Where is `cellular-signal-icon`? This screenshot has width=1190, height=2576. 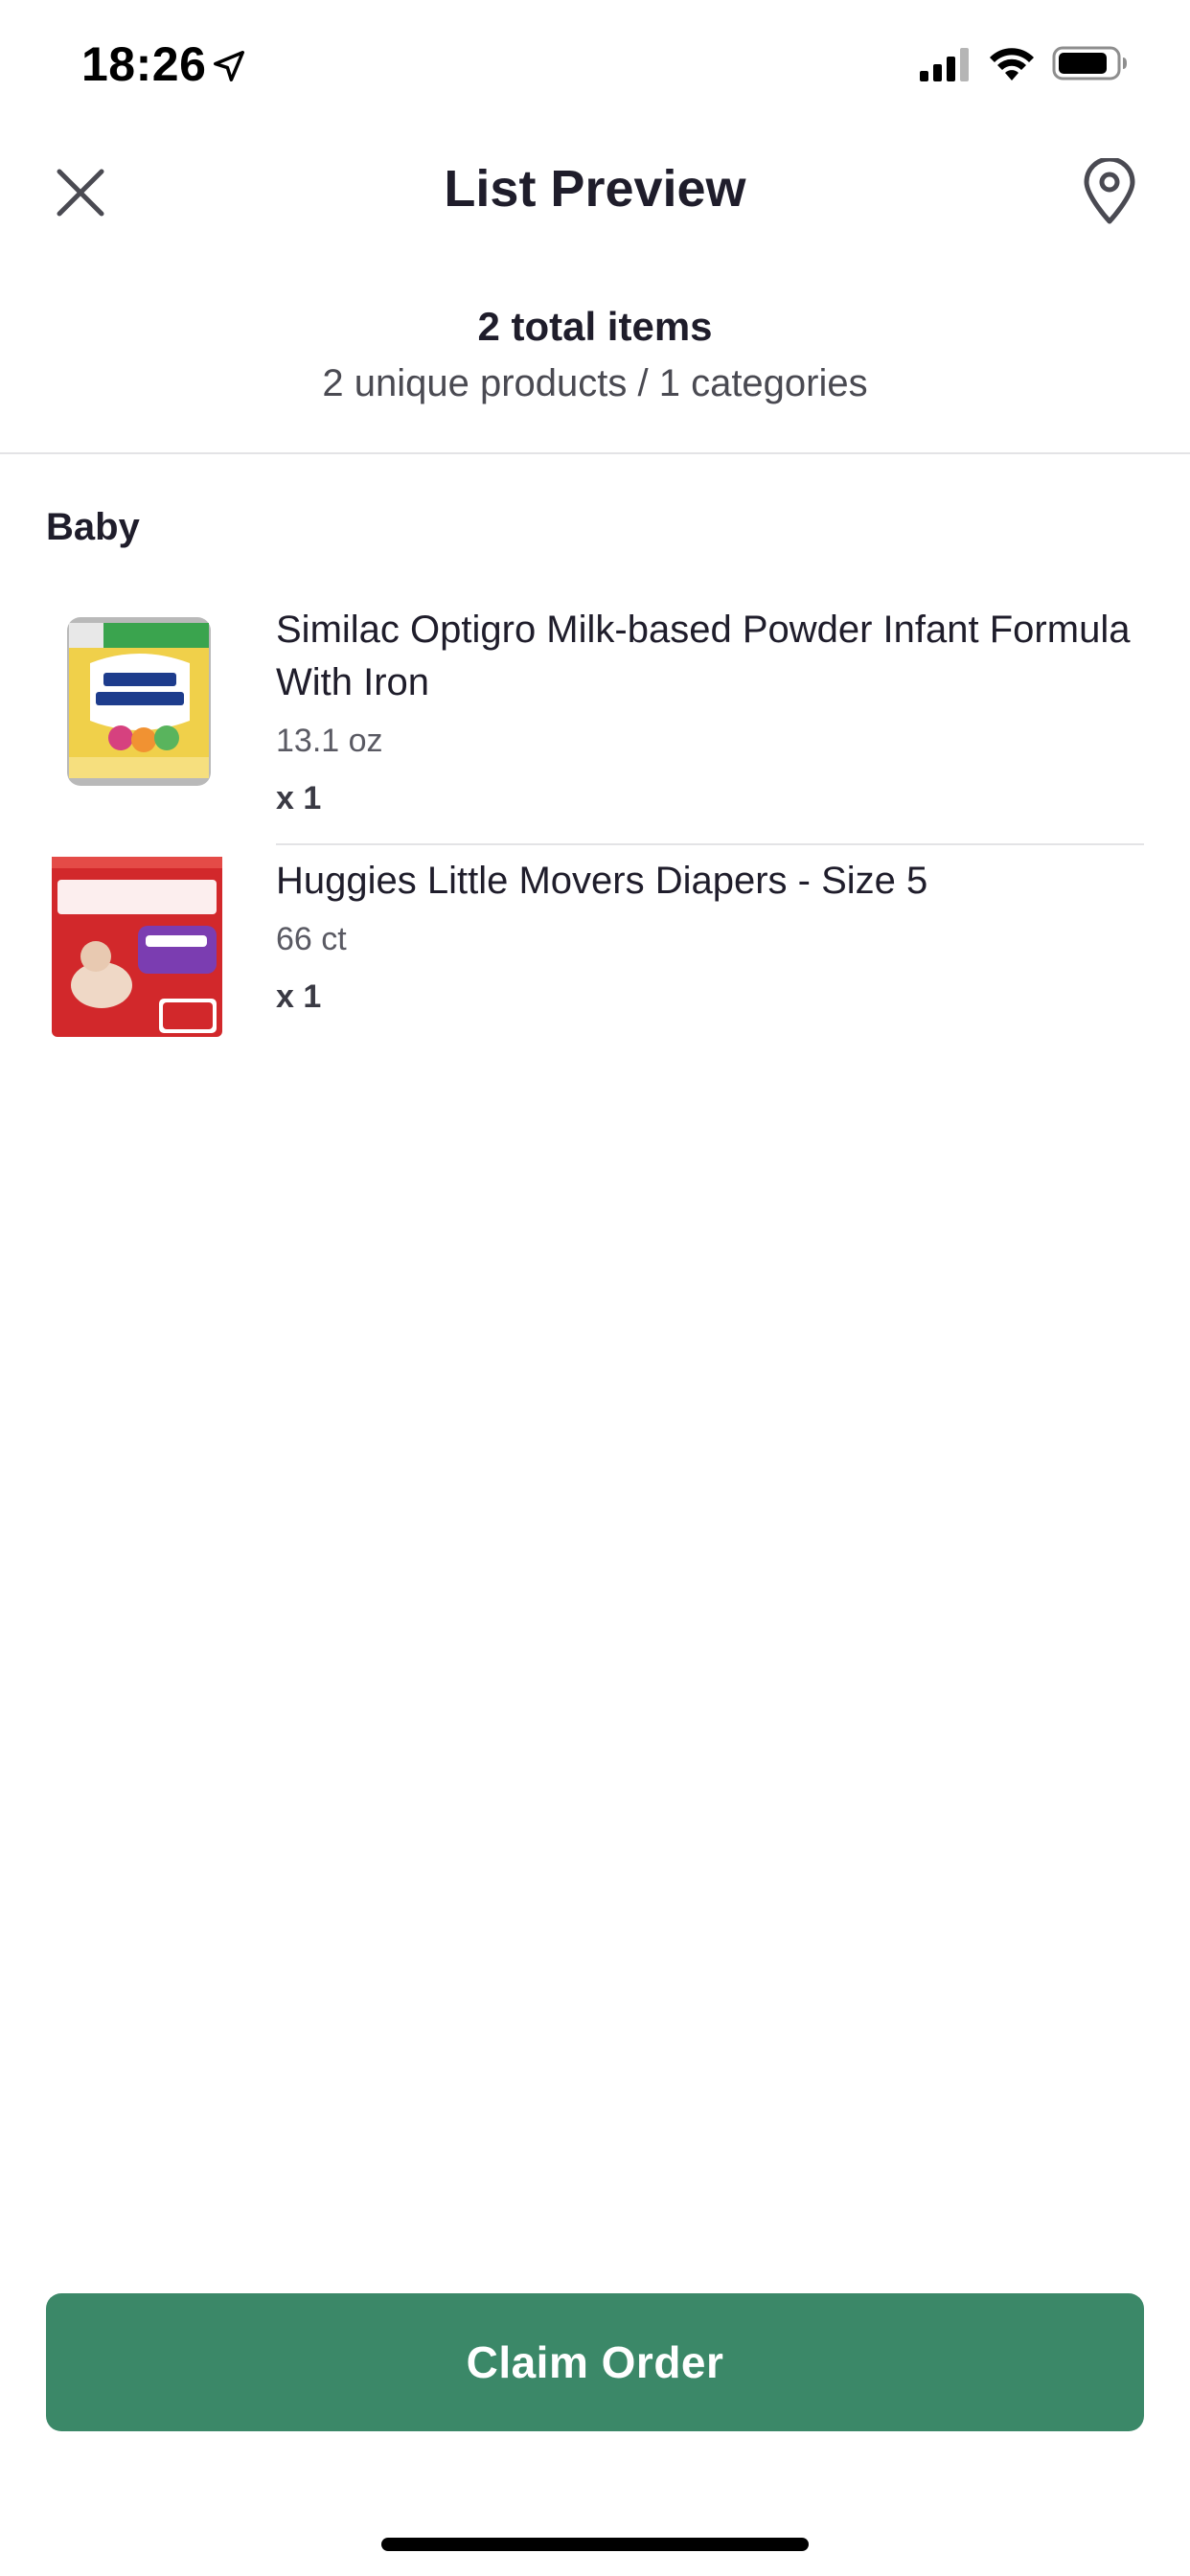
cellular-signal-icon is located at coordinates (945, 64).